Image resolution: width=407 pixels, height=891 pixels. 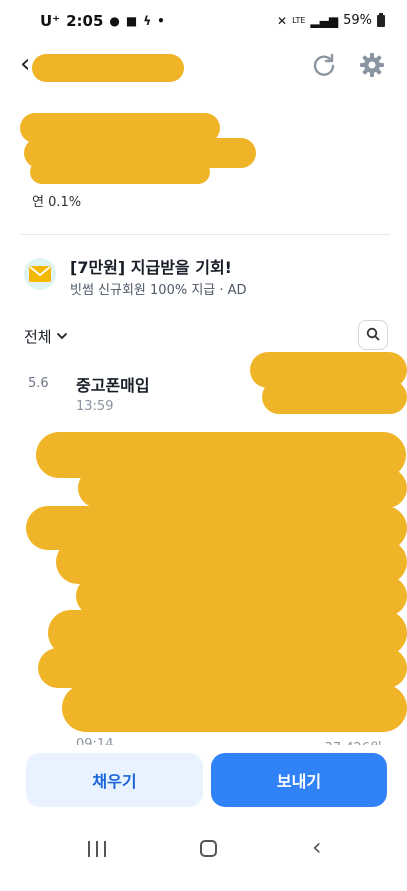 I want to click on filter-label: 전체, so click(x=38, y=337).